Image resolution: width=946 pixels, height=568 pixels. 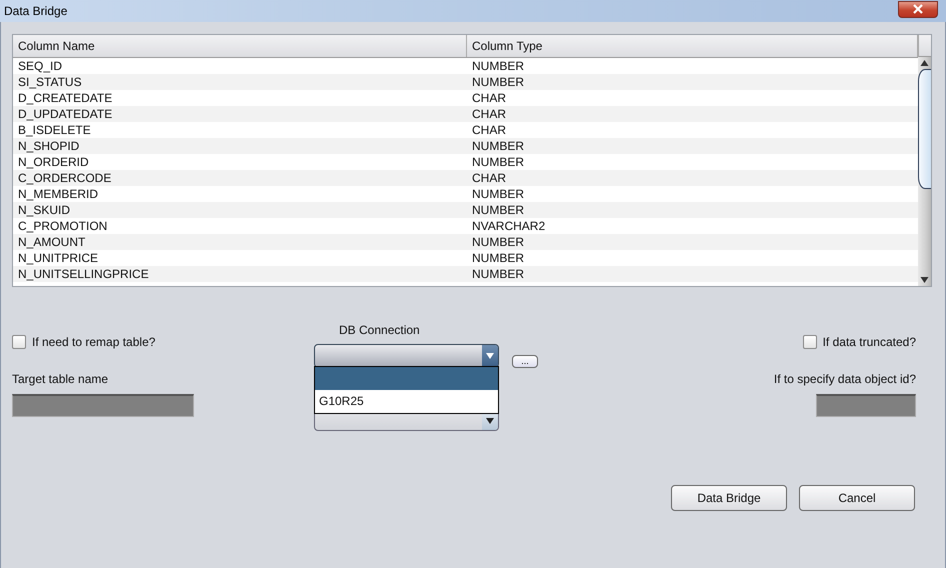 I want to click on table-cell-text: SI_STATUS, so click(x=50, y=82).